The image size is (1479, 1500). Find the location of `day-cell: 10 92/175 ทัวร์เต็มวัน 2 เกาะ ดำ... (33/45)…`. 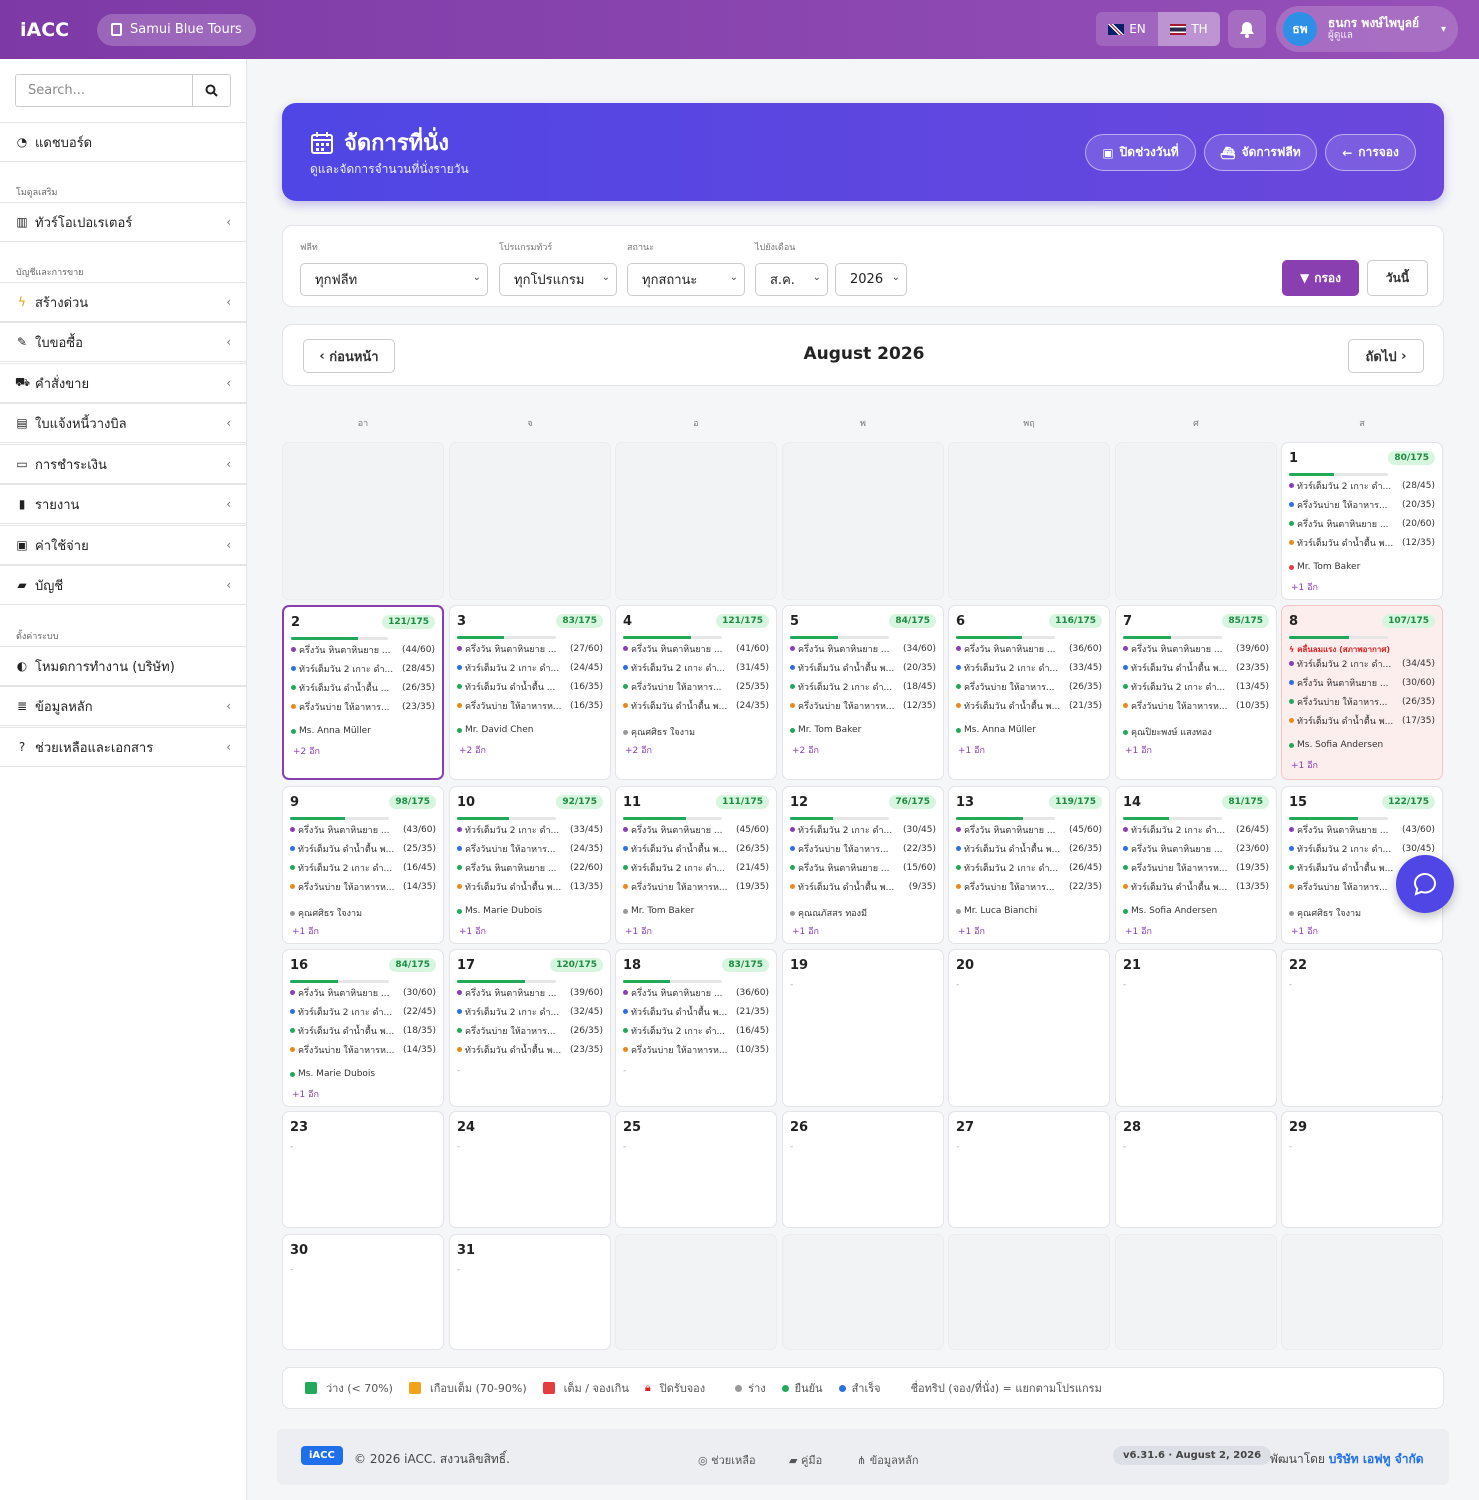

day-cell: 10 92/175 ทัวร์เต็มวัน 2 เกาะ ดำ... (33/45)… is located at coordinates (530, 865).